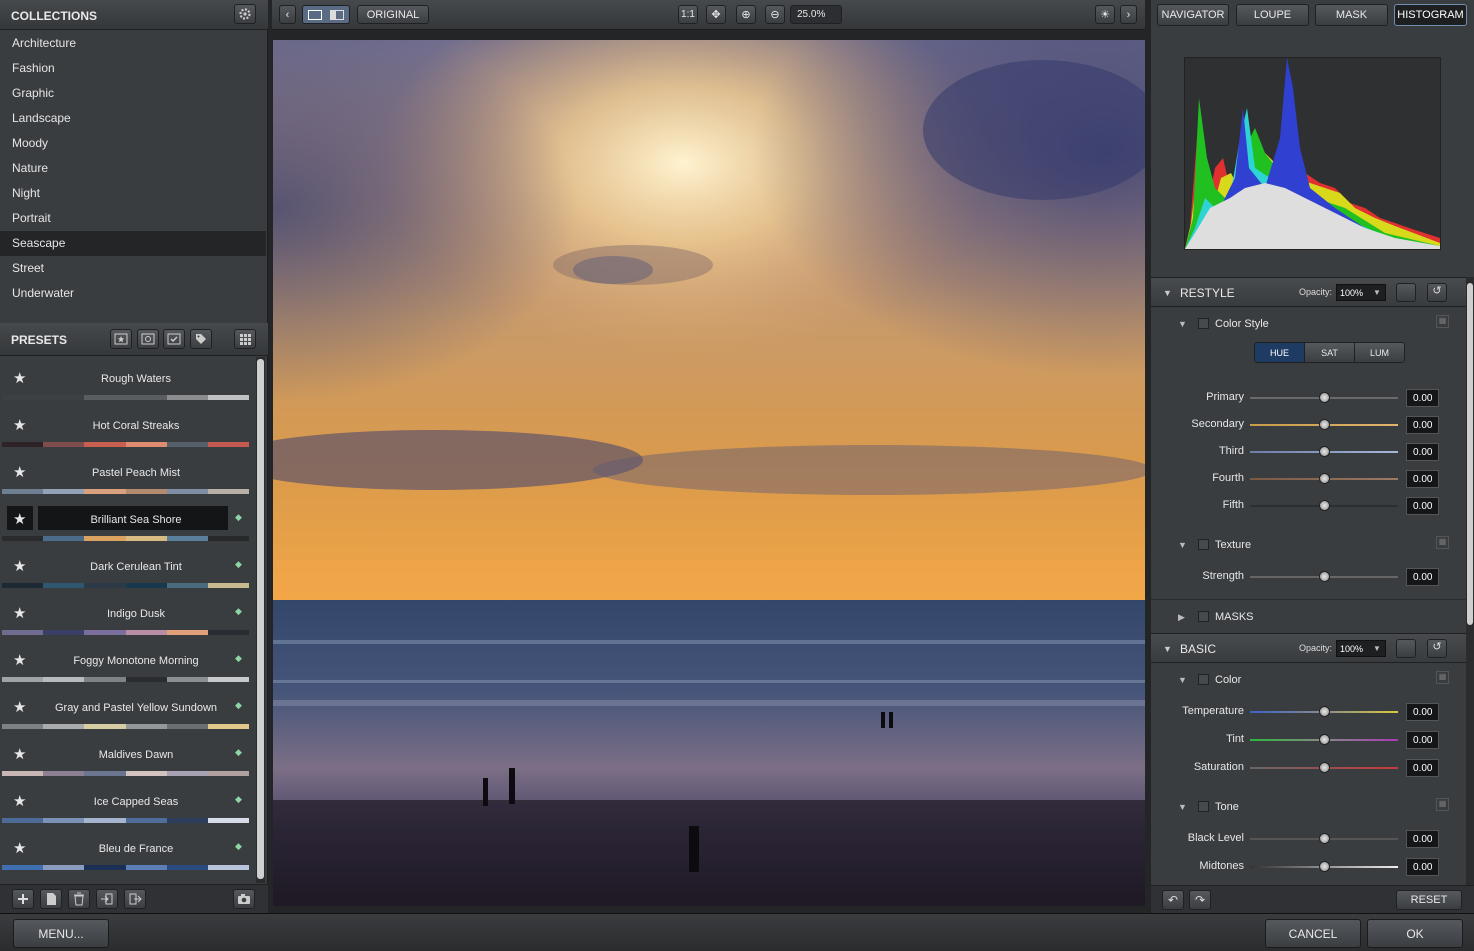 This screenshot has height=951, width=1474. I want to click on basic-reset-button: ↺, so click(1437, 648).